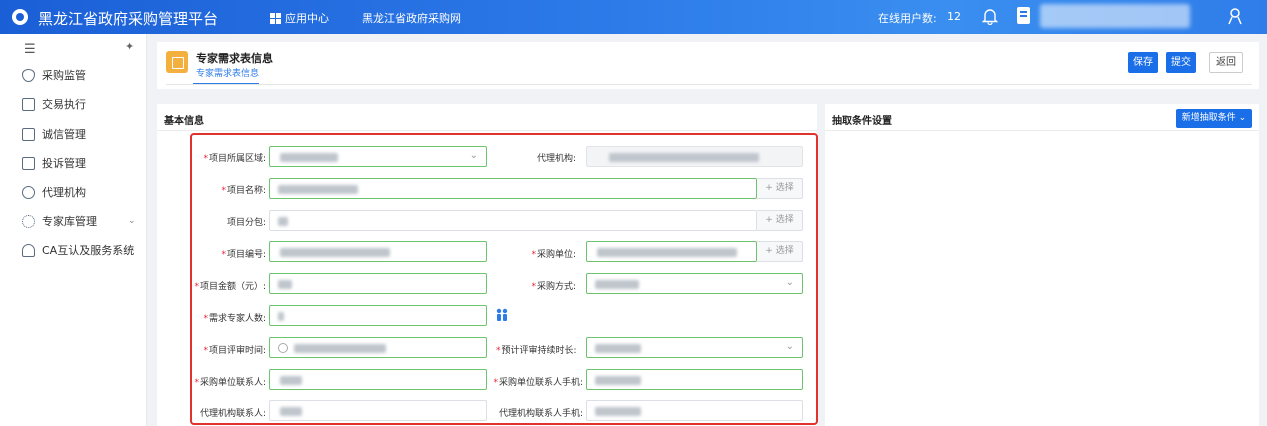 The height and width of the screenshot is (426, 1267). I want to click on app-title: 黑龙江省政府采购管理平台, so click(128, 19).